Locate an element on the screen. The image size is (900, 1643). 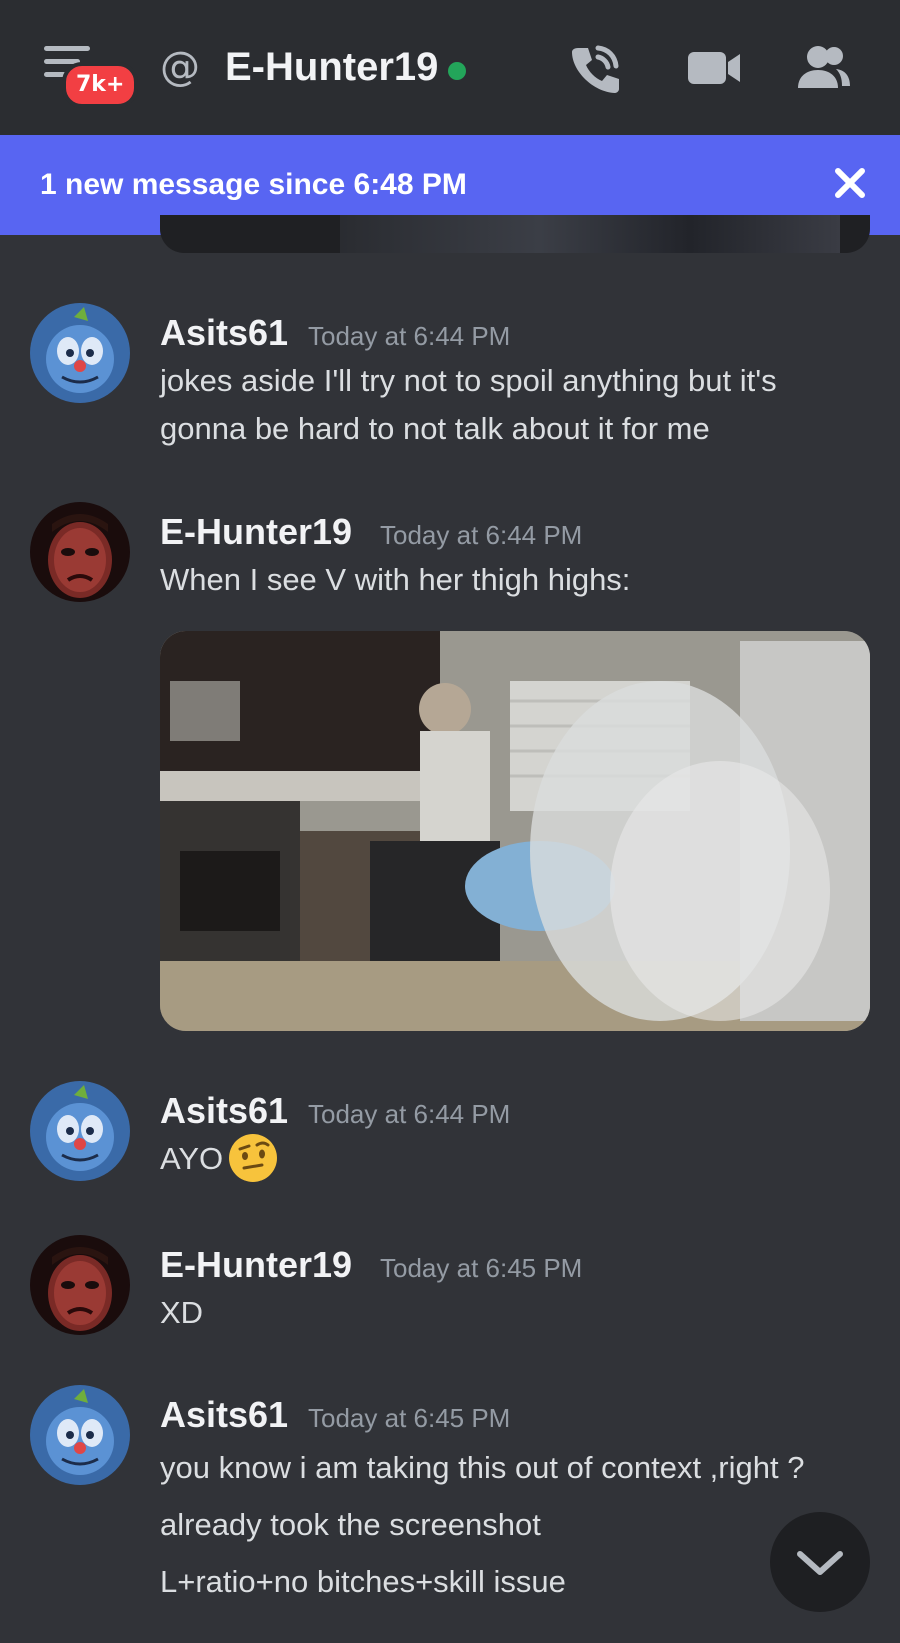
message-text: XD is located at coordinates (181, 1313).